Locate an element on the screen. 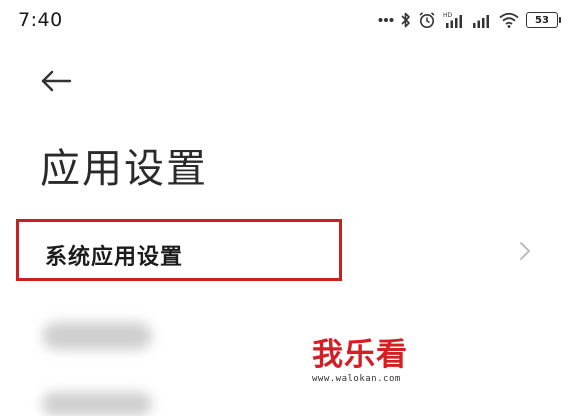 The width and height of the screenshot is (576, 416). system-app-settings-row: 系统应用设置 is located at coordinates (179, 250).